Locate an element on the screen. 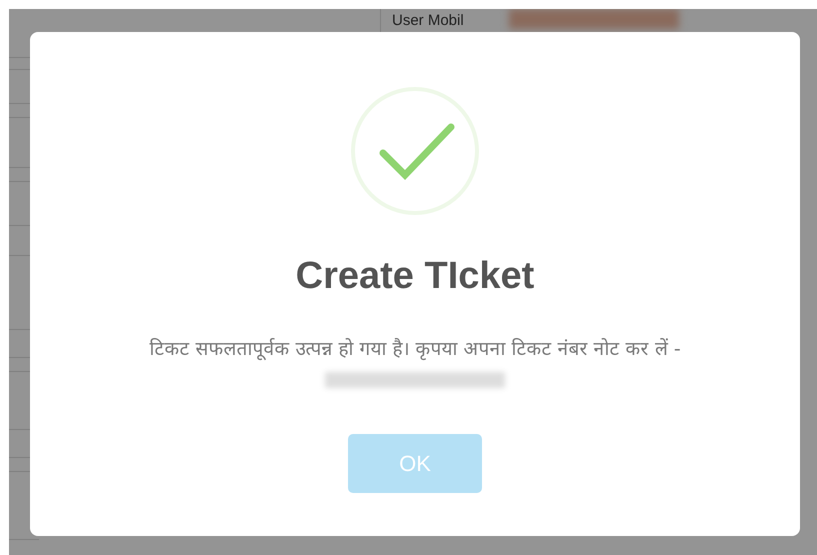 The image size is (817, 555). dialog-title: Create TIcket is located at coordinates (415, 276).